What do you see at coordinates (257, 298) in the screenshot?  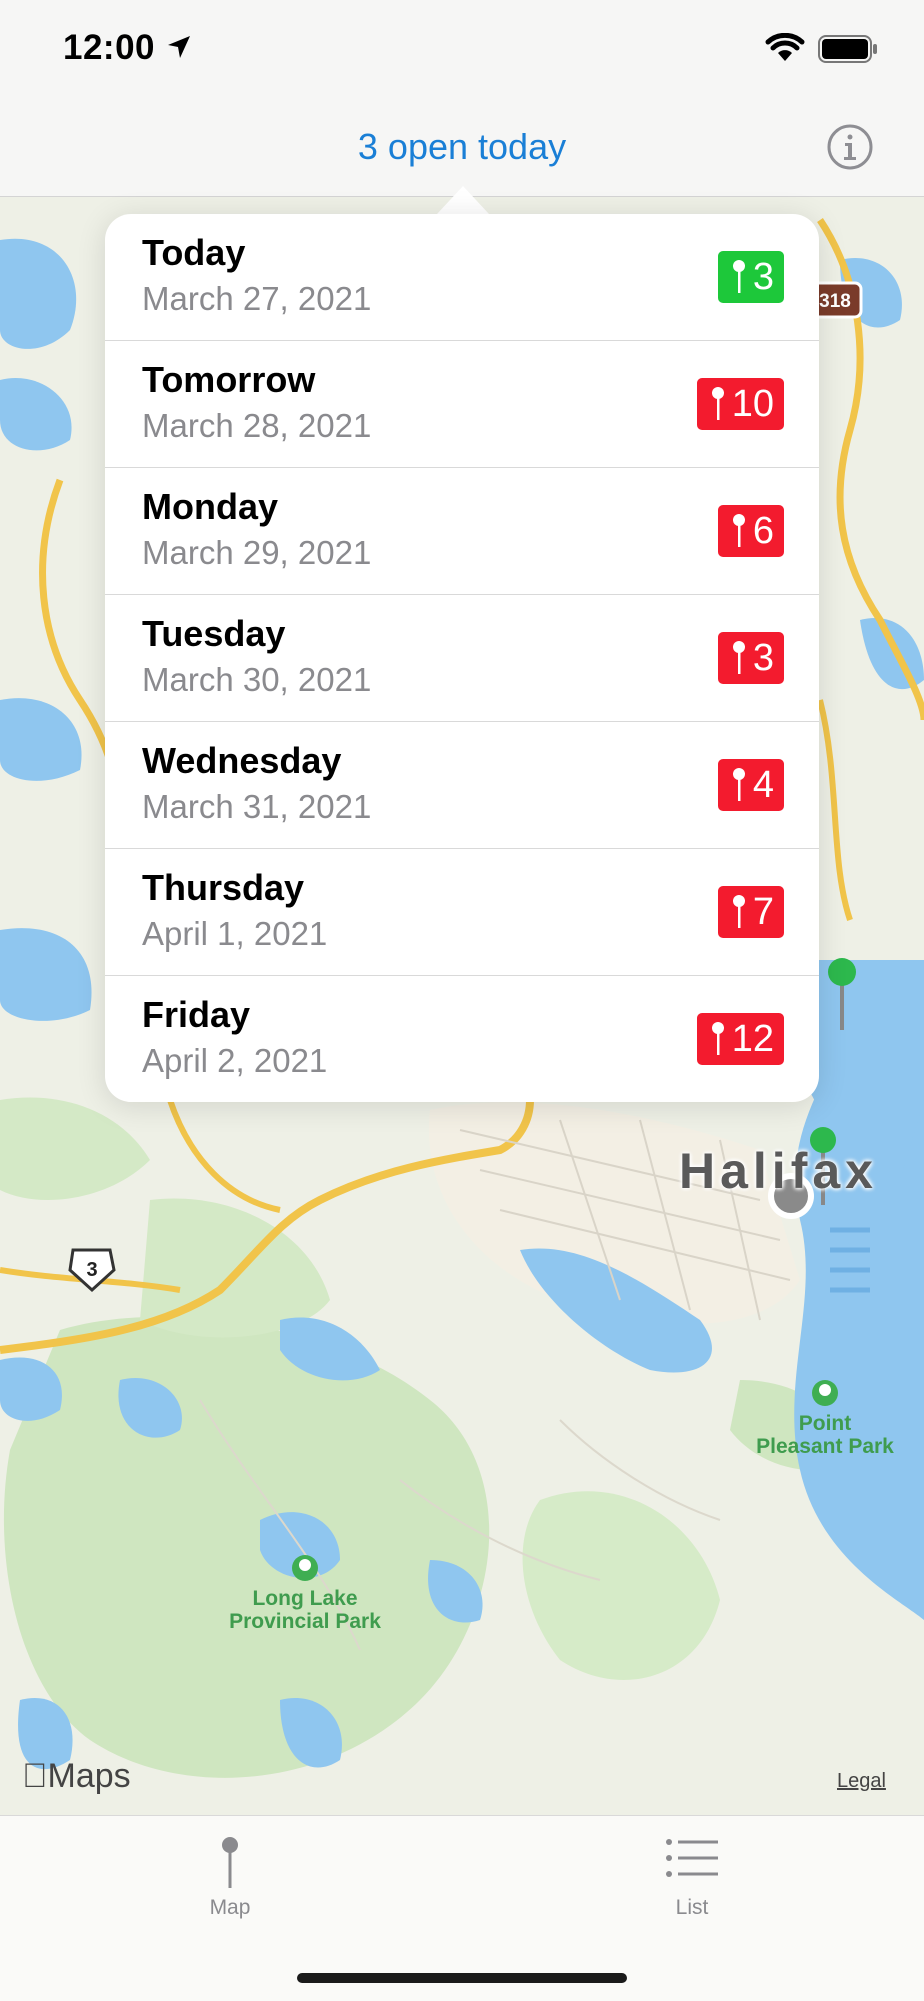 I see `day-date: March 27, 2021` at bounding box center [257, 298].